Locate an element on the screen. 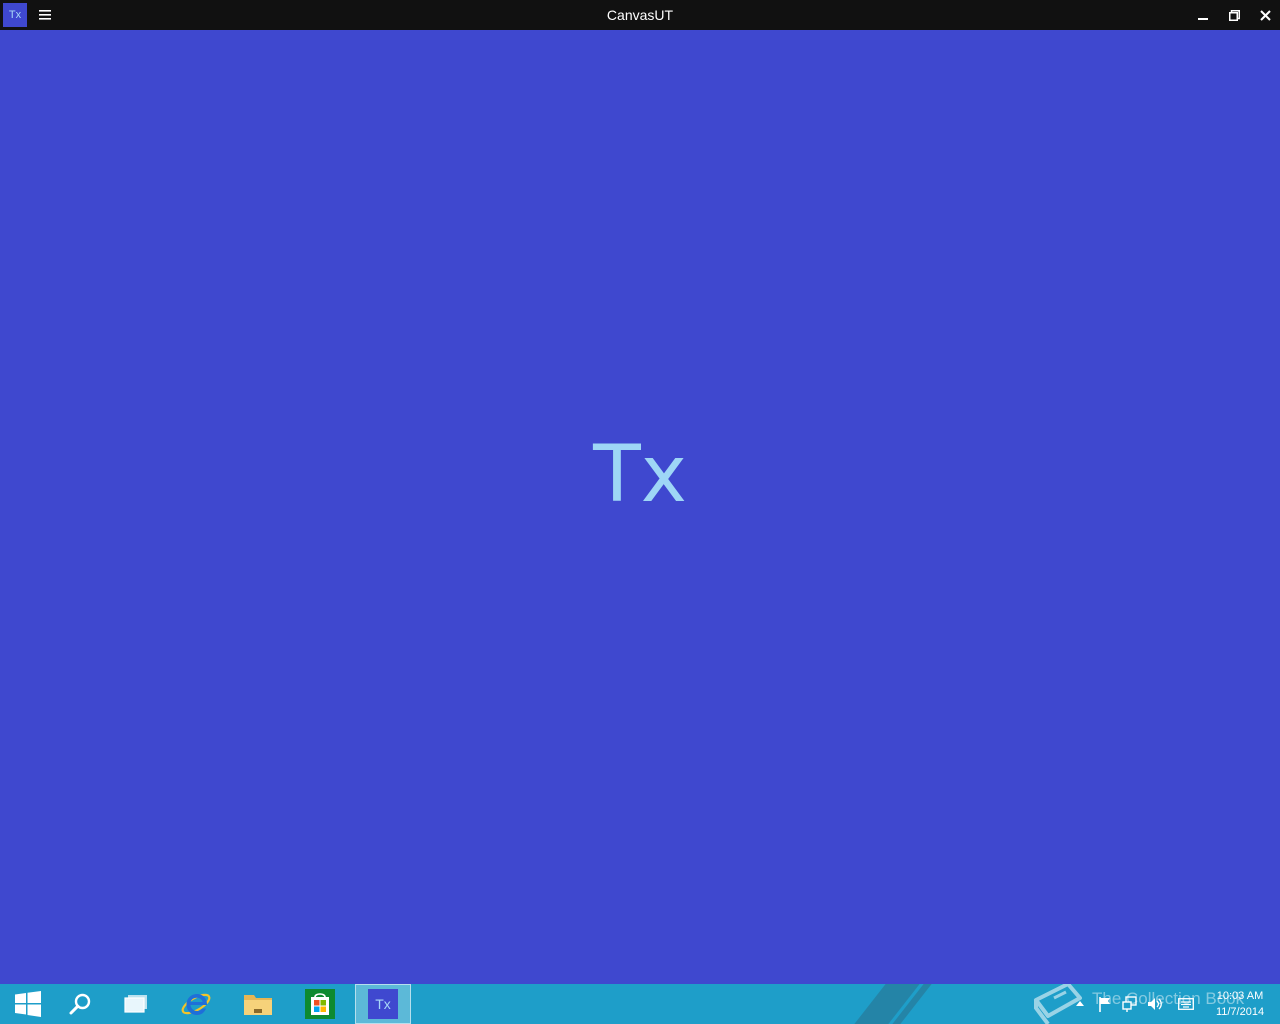 This screenshot has height=1024, width=1280. minimize-button is located at coordinates (1203, 15).